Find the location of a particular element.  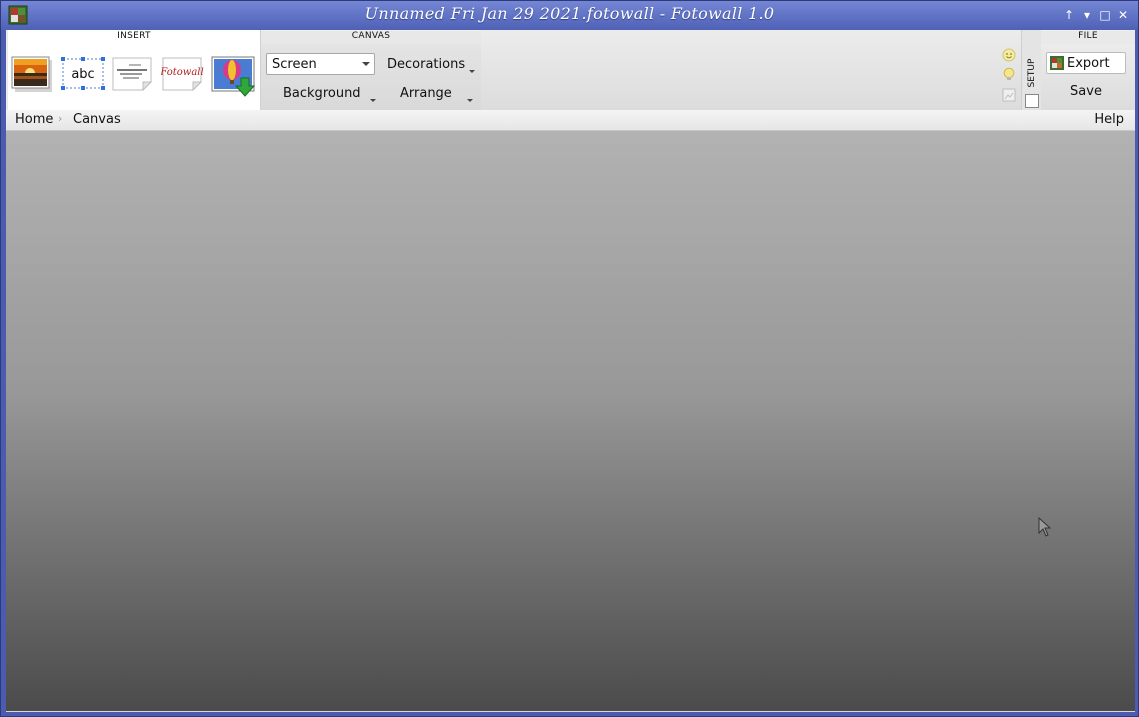

setup-checkbox is located at coordinates (1032, 101).